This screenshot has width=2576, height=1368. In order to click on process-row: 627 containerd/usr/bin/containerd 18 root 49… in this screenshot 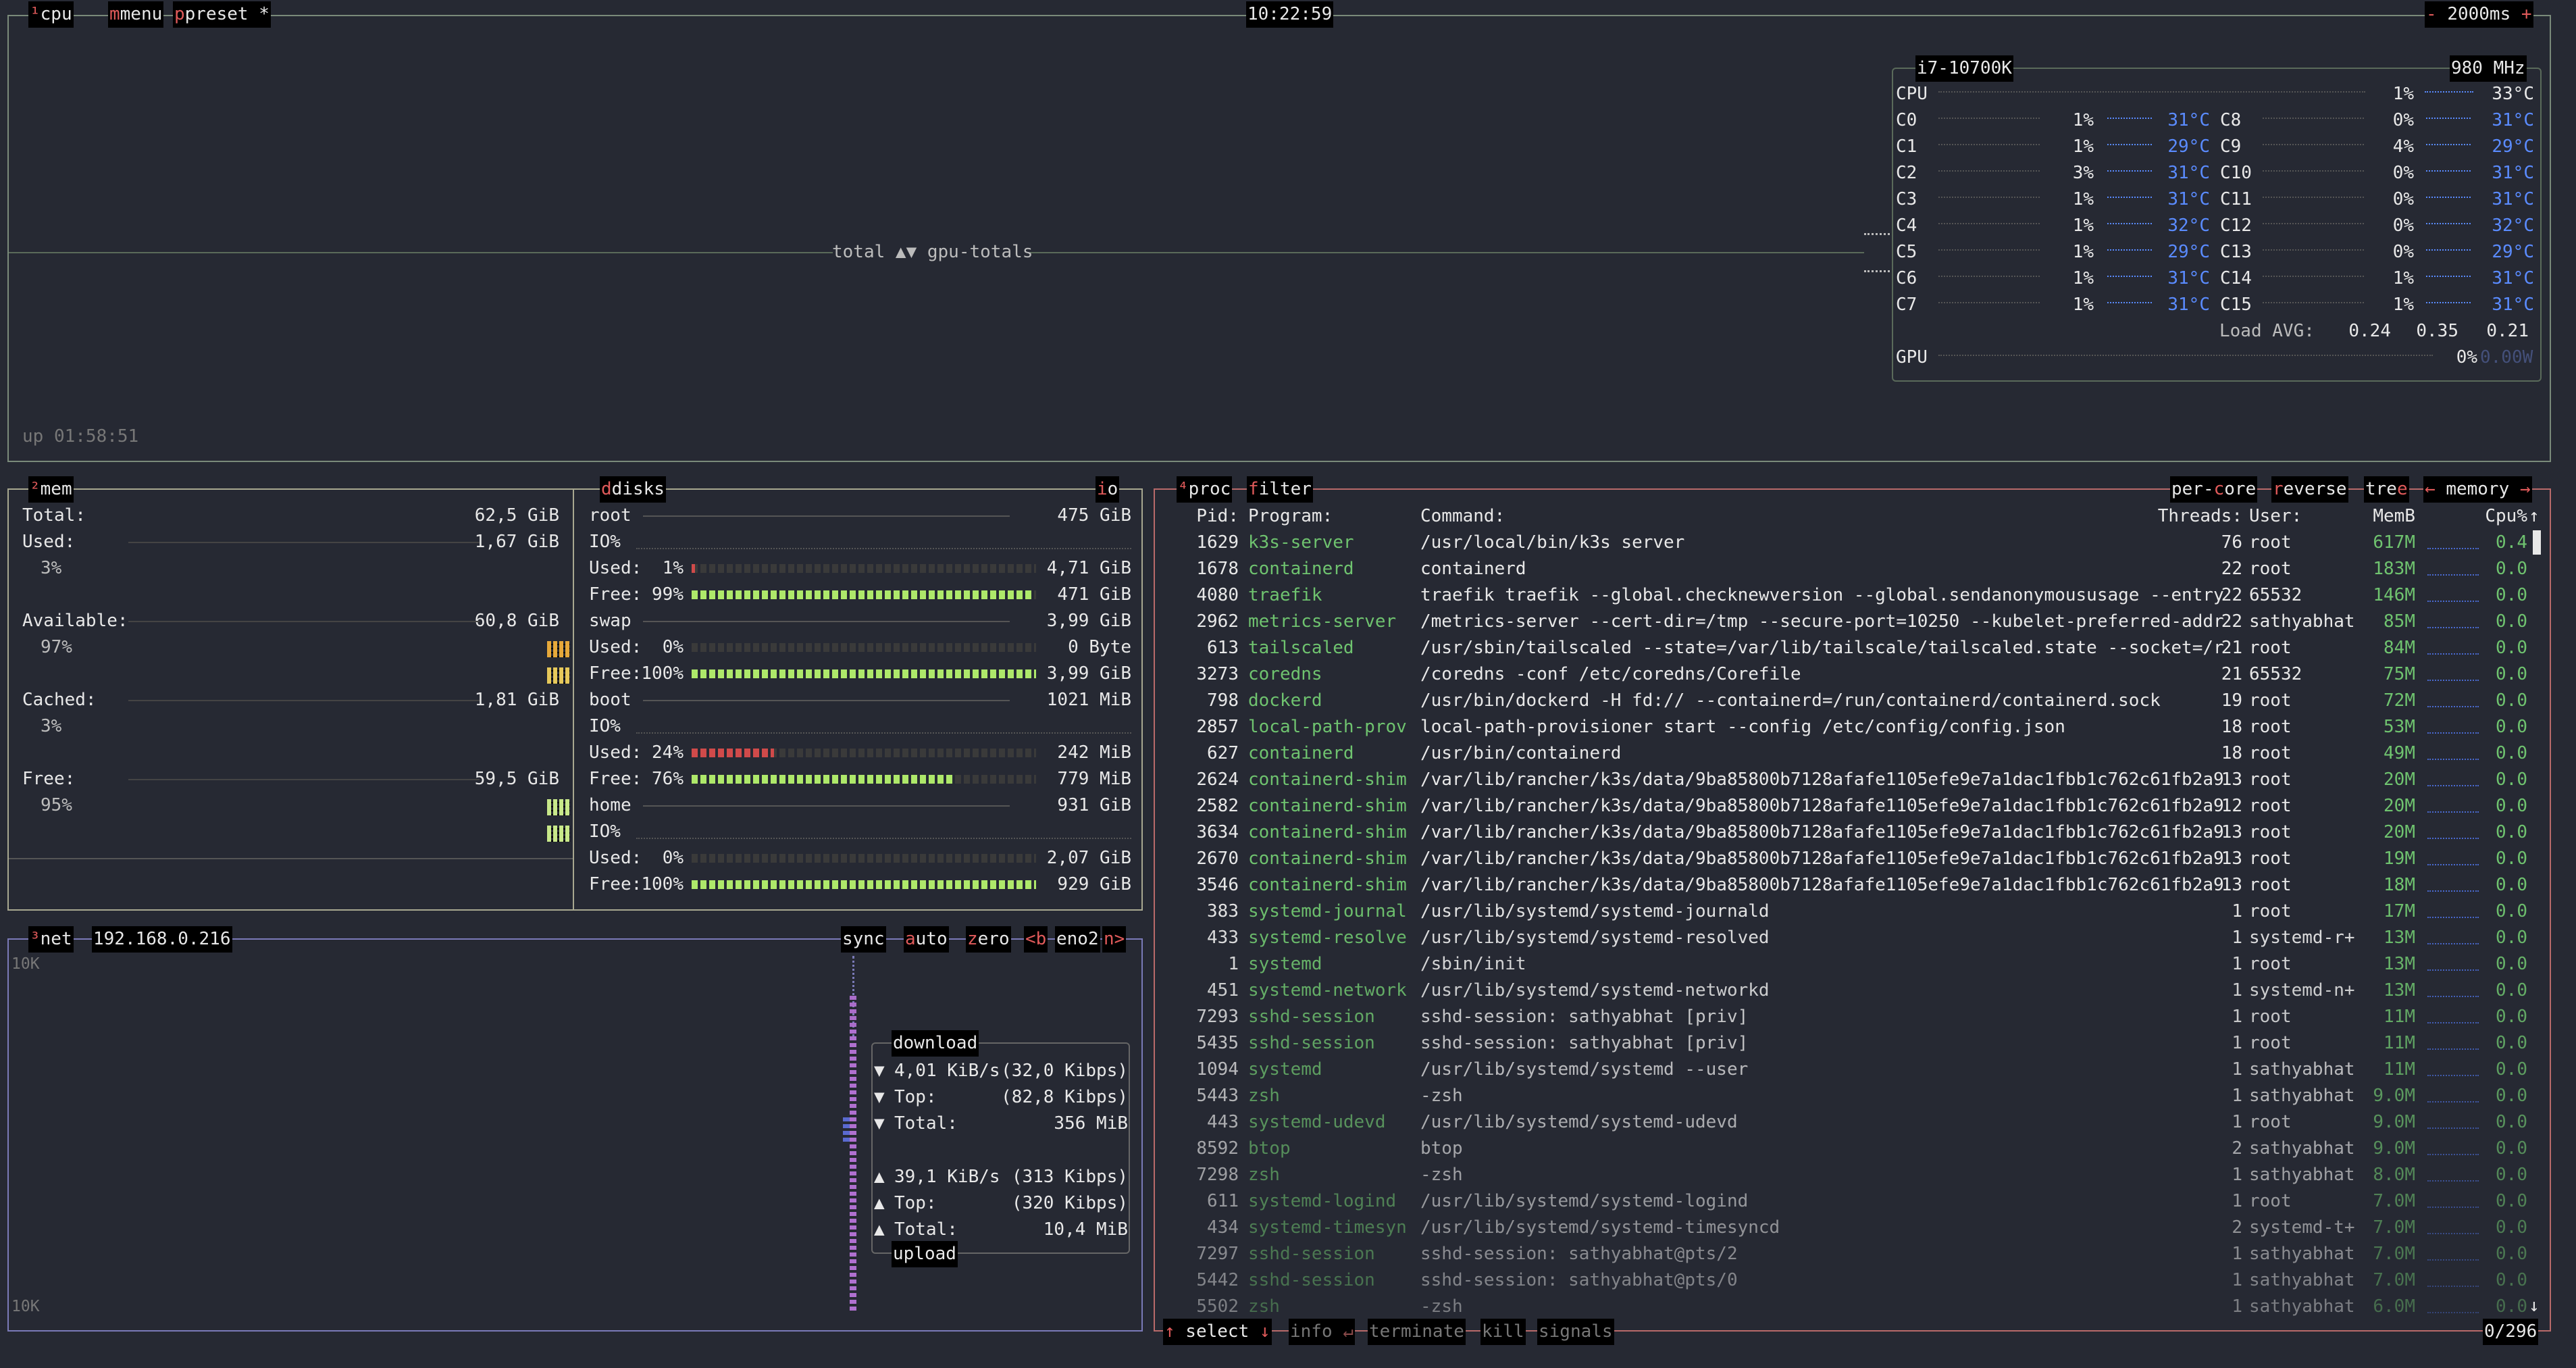, I will do `click(1844, 754)`.